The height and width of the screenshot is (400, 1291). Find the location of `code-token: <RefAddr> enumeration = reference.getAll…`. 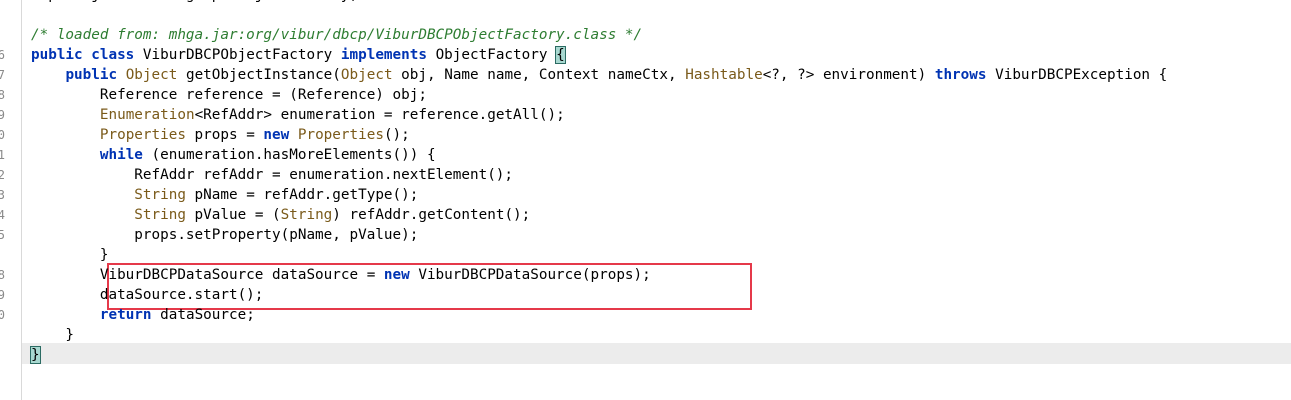

code-token: <RefAddr> enumeration = reference.getAll… is located at coordinates (379, 115).